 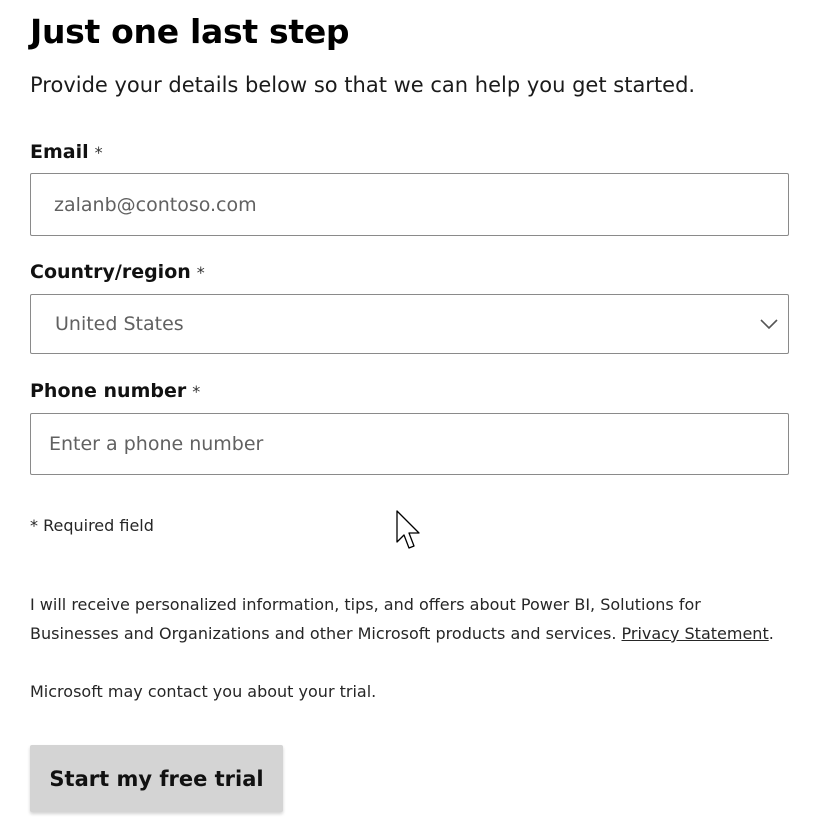 I want to click on country-label: Country/region *, so click(x=117, y=272).